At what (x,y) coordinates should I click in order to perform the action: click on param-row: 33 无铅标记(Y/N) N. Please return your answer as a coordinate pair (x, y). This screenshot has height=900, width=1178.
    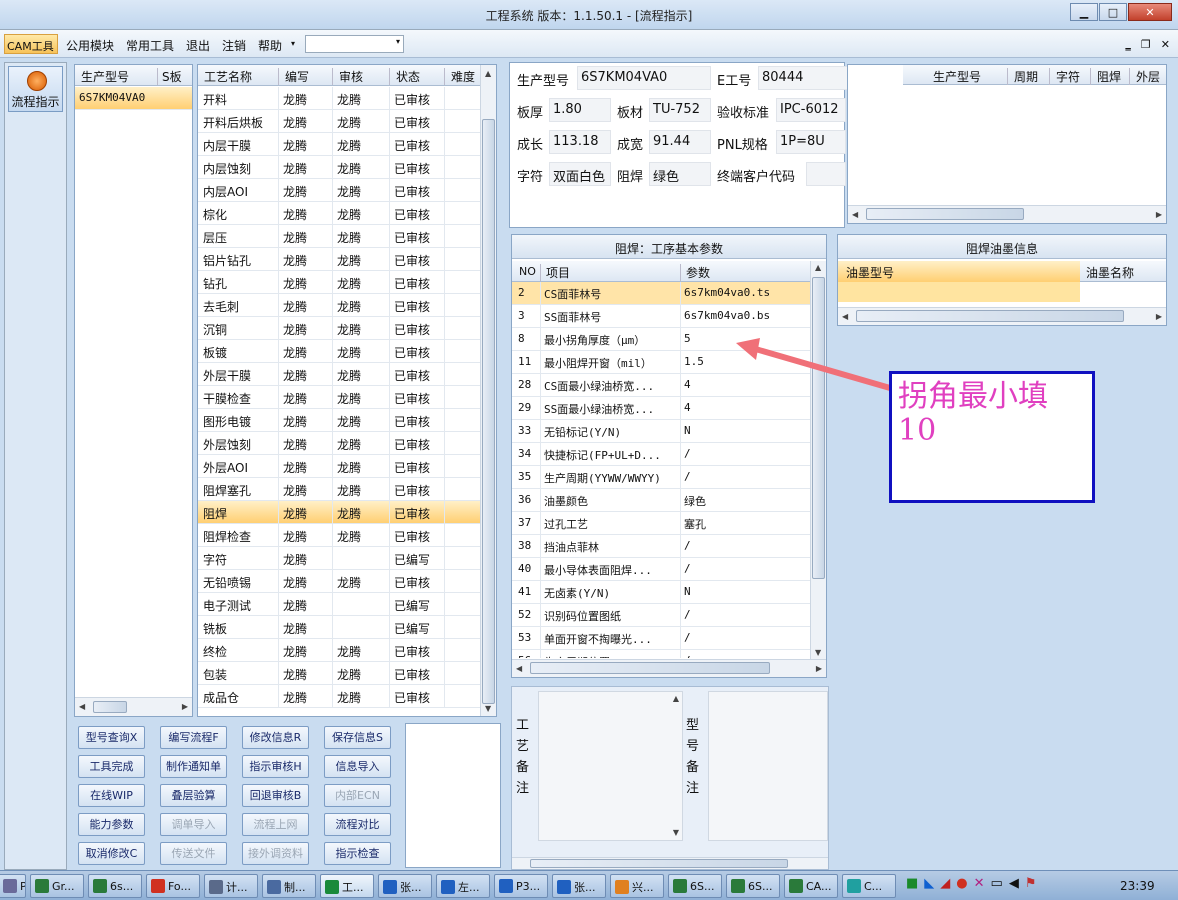
    Looking at the image, I should click on (661, 431).